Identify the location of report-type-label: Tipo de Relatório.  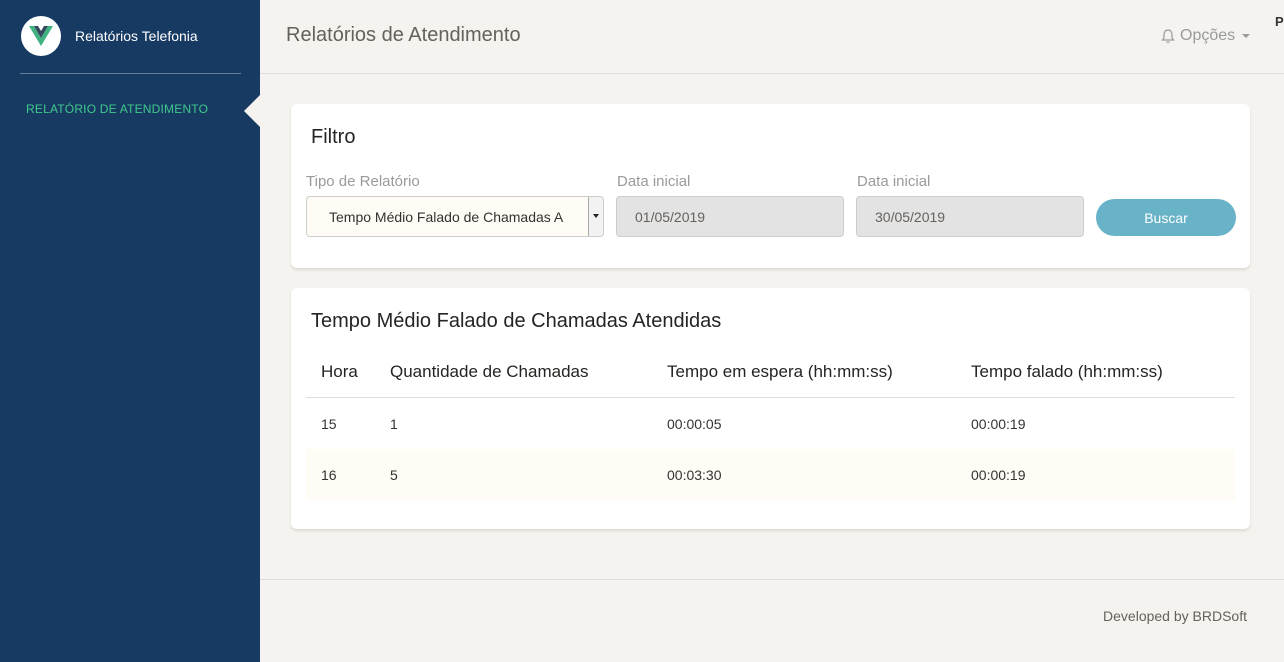
(363, 181).